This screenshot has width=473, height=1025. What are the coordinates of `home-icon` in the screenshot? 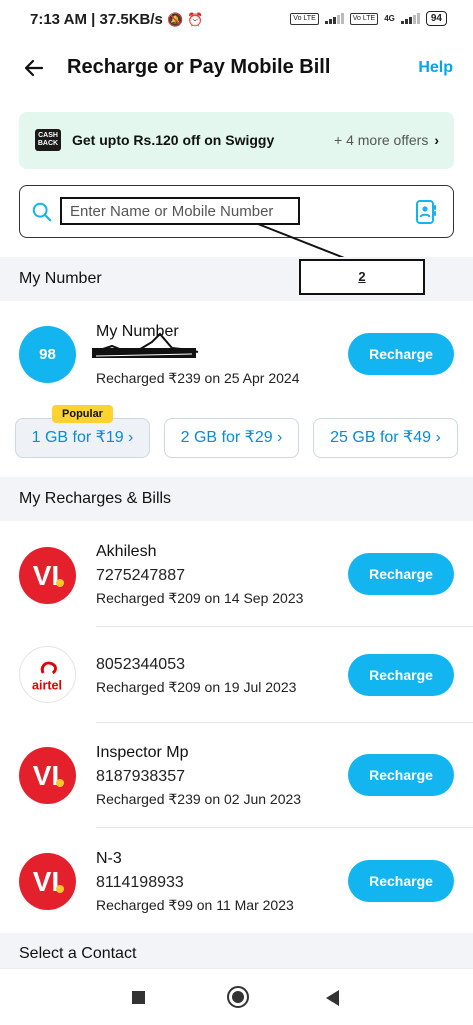 It's located at (238, 997).